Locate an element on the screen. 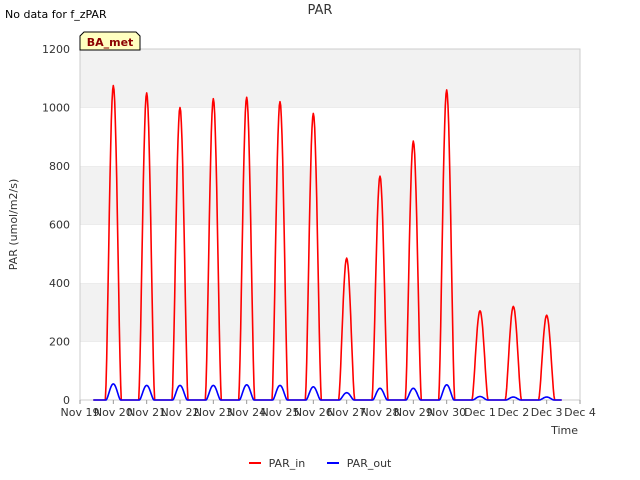  x-tick-label: Dec 3 is located at coordinates (547, 412).